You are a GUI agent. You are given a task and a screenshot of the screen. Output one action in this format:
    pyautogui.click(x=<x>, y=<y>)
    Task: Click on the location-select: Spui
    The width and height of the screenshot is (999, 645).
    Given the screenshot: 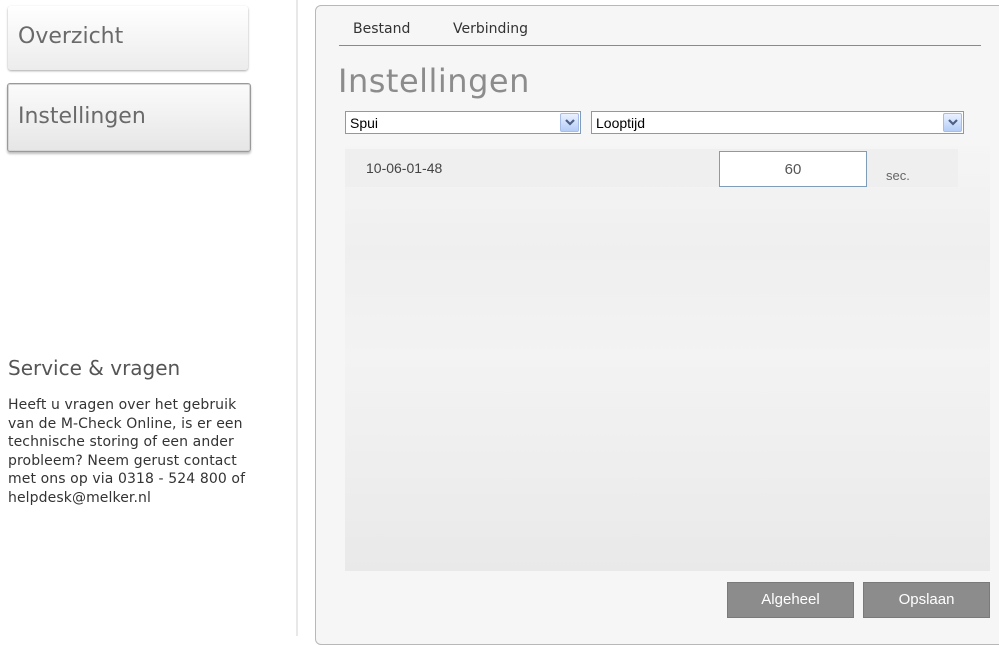 What is the action you would take?
    pyautogui.click(x=463, y=122)
    